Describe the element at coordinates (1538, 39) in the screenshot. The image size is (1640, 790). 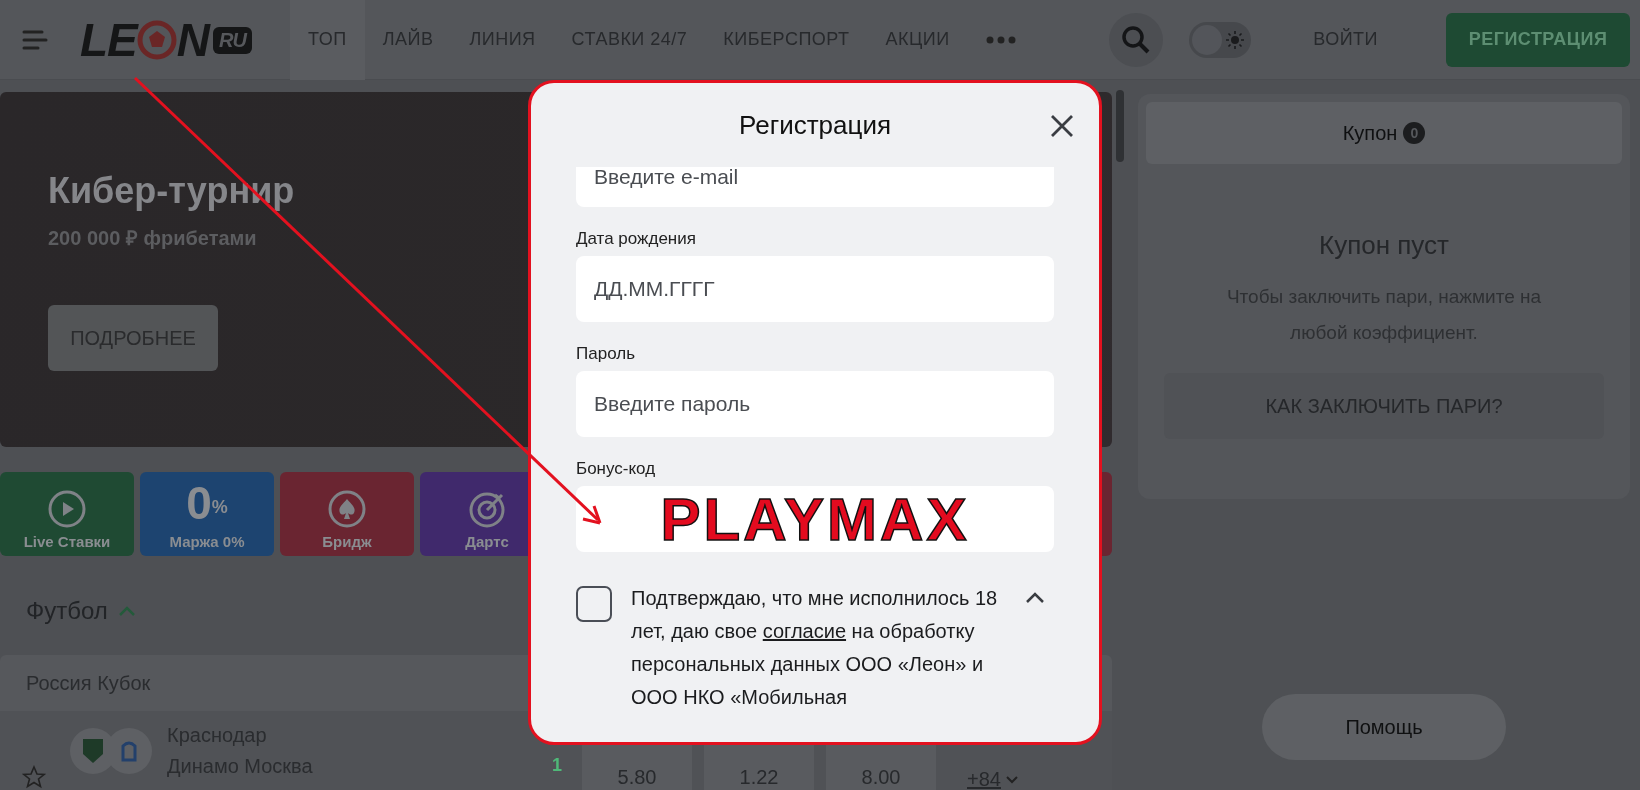
I see `register-button: РЕГИСТРАЦИЯ` at that location.